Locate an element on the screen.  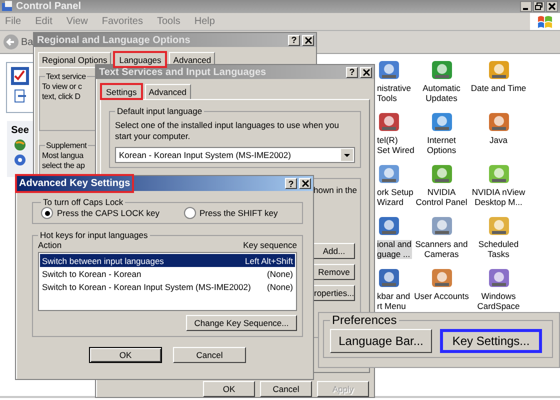
hotkey-row: Switch to Korean - Korean Input System (MS-IME2002) (None) is located at coordinates (167, 286).